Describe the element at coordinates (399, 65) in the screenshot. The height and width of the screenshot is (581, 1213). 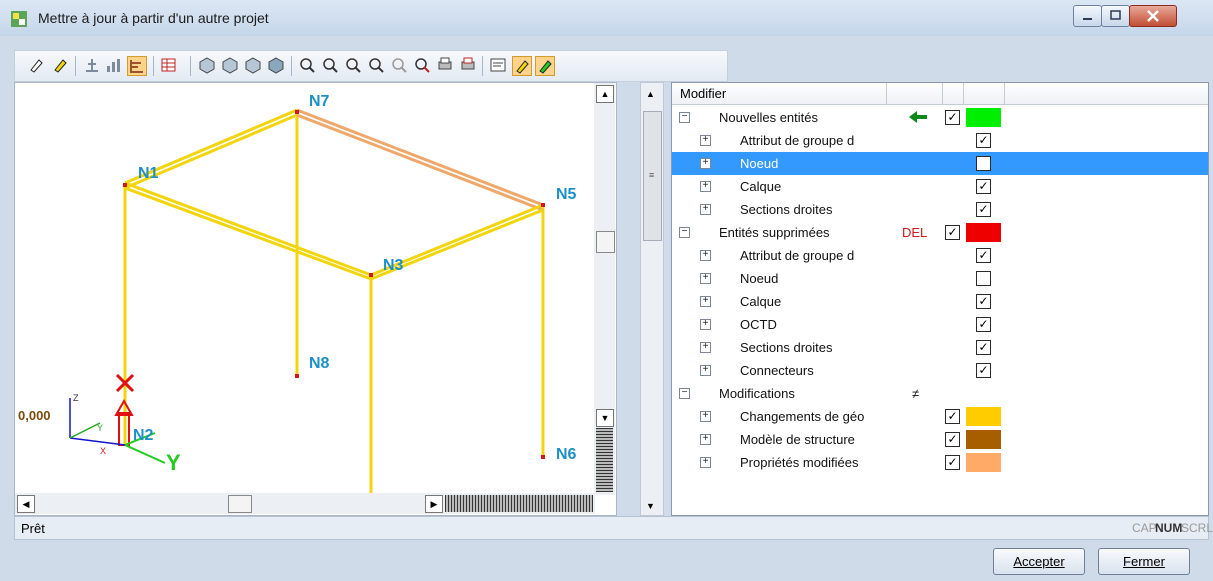
I see `zoom-previous-icon` at that location.